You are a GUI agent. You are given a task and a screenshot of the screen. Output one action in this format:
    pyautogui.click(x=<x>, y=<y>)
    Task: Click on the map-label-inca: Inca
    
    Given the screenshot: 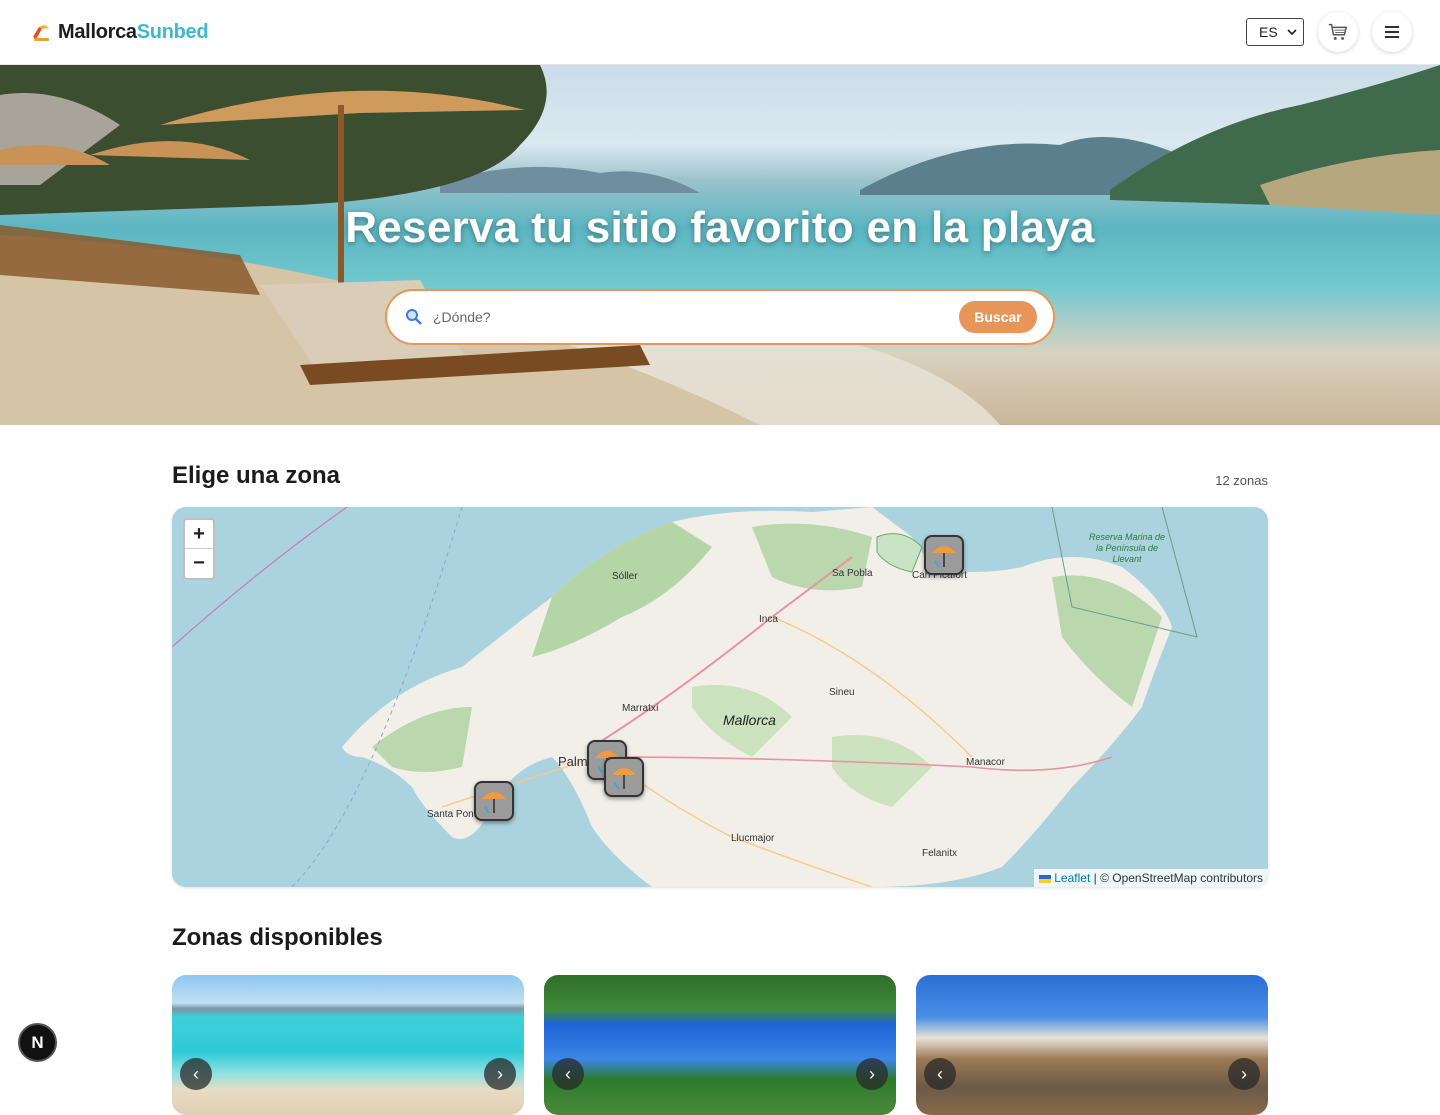 What is the action you would take?
    pyautogui.click(x=768, y=619)
    